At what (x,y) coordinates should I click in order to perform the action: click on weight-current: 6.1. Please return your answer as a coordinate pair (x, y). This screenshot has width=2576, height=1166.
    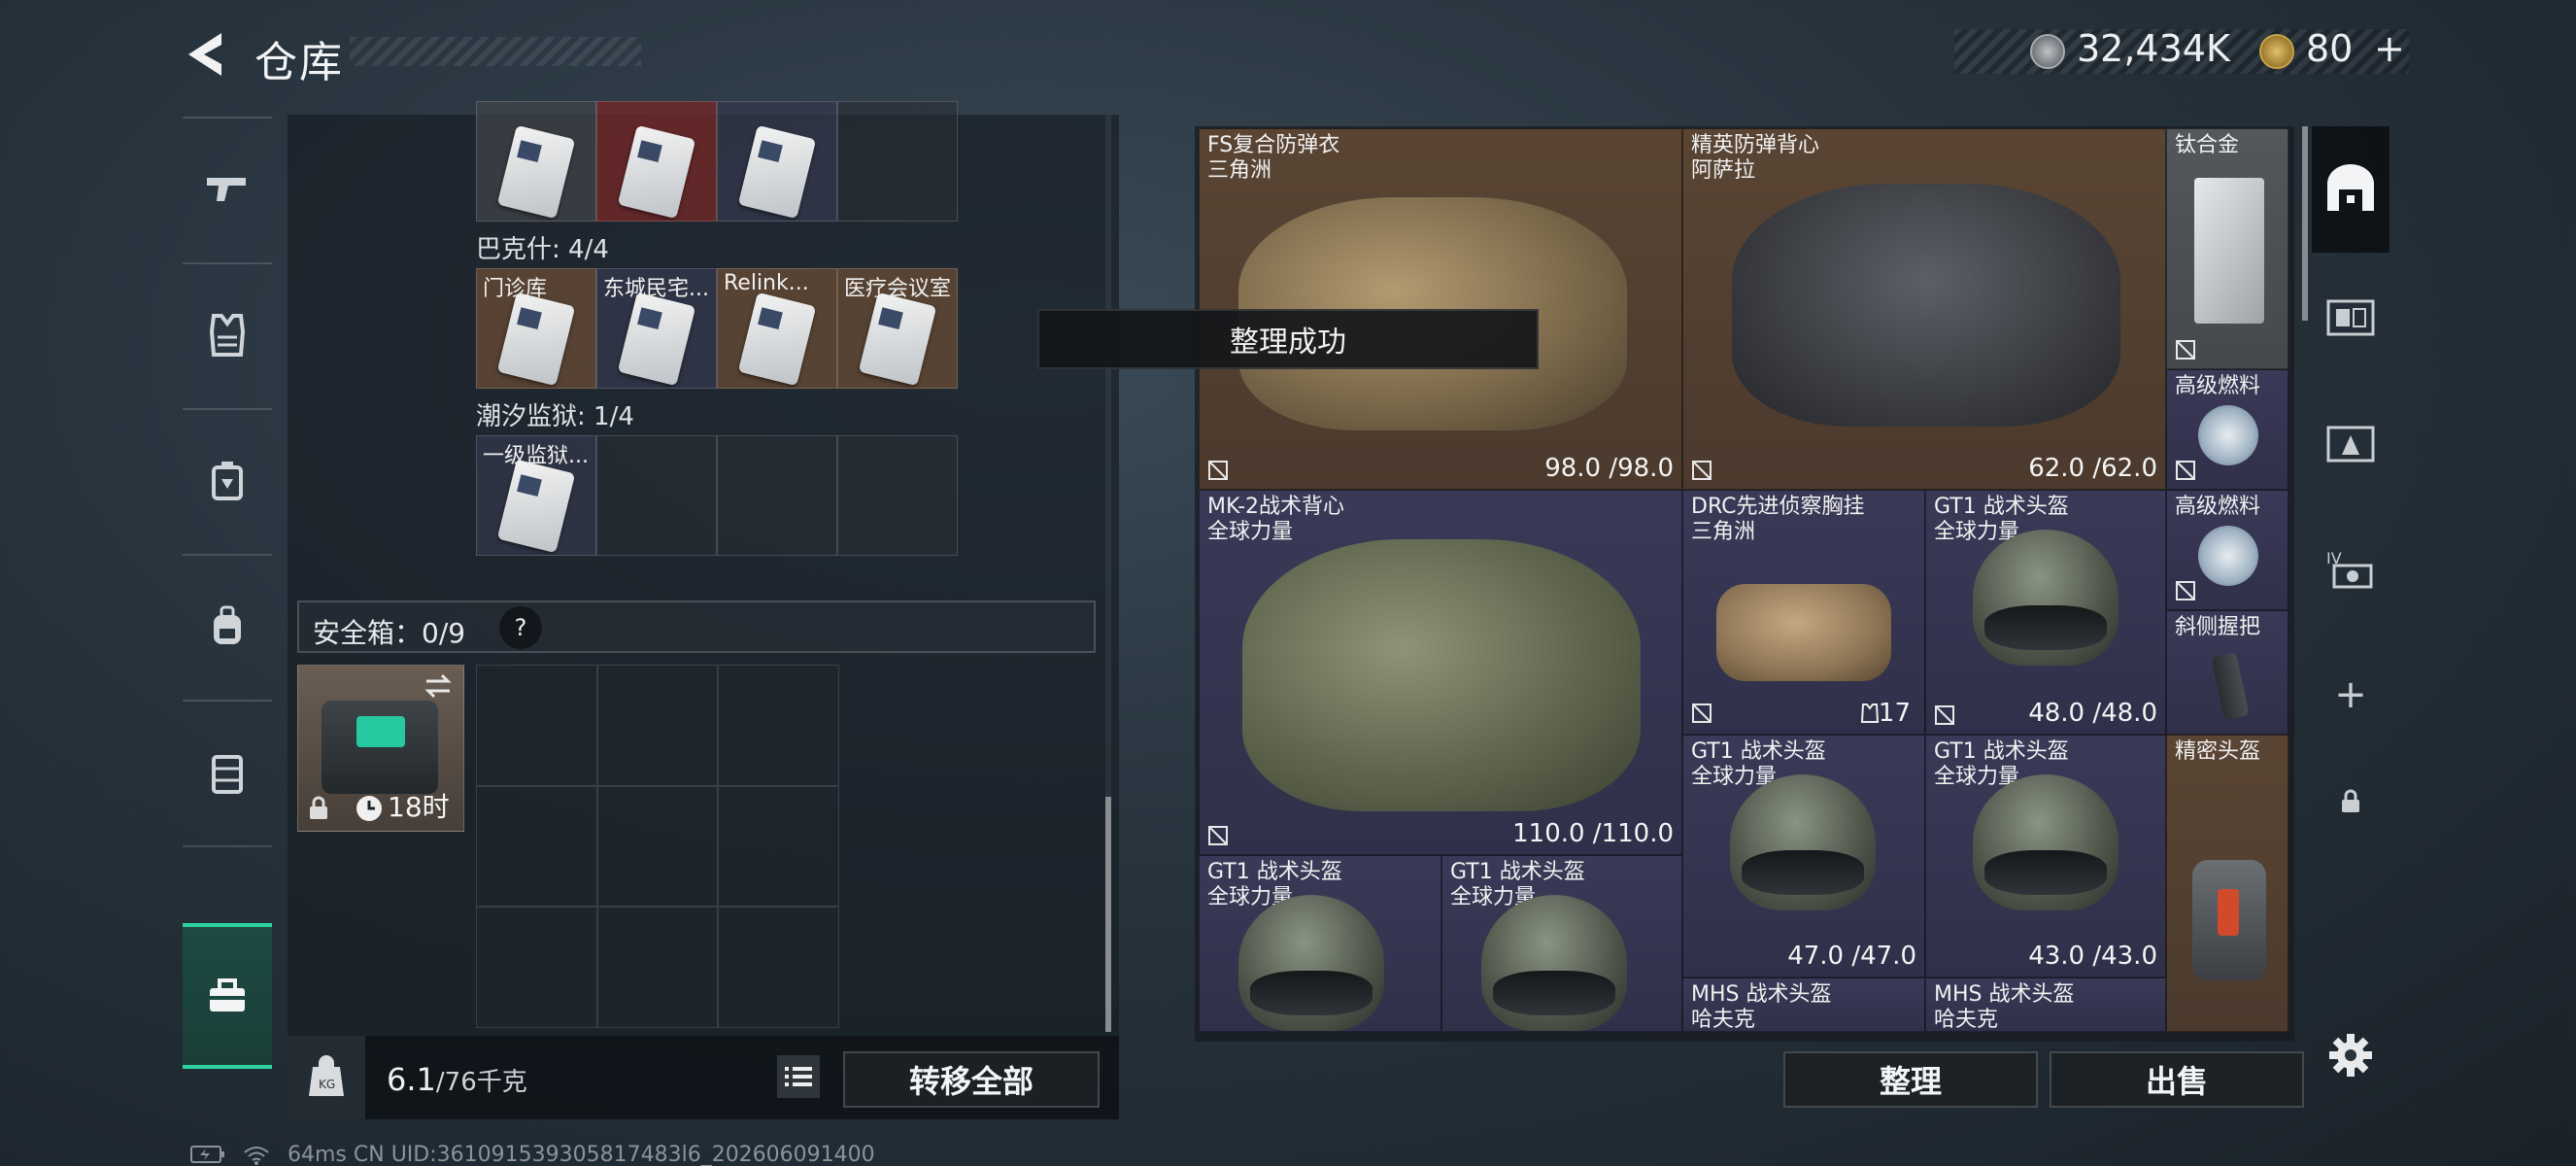
    Looking at the image, I should click on (411, 1079).